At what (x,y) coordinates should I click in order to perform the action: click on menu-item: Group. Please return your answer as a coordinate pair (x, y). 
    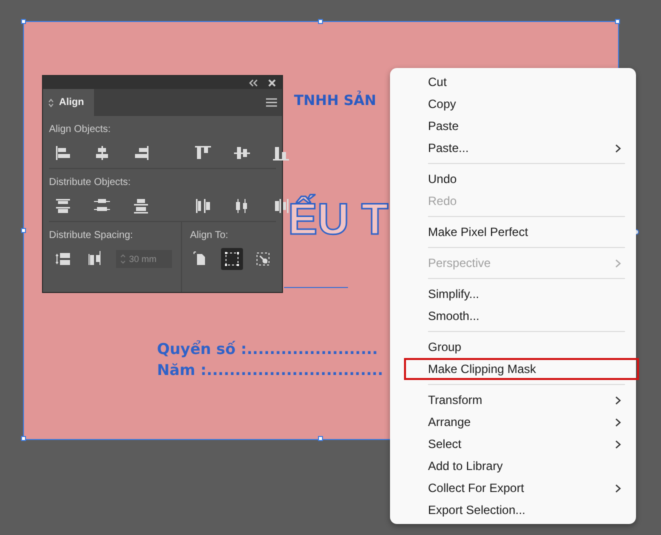
    Looking at the image, I should click on (513, 347).